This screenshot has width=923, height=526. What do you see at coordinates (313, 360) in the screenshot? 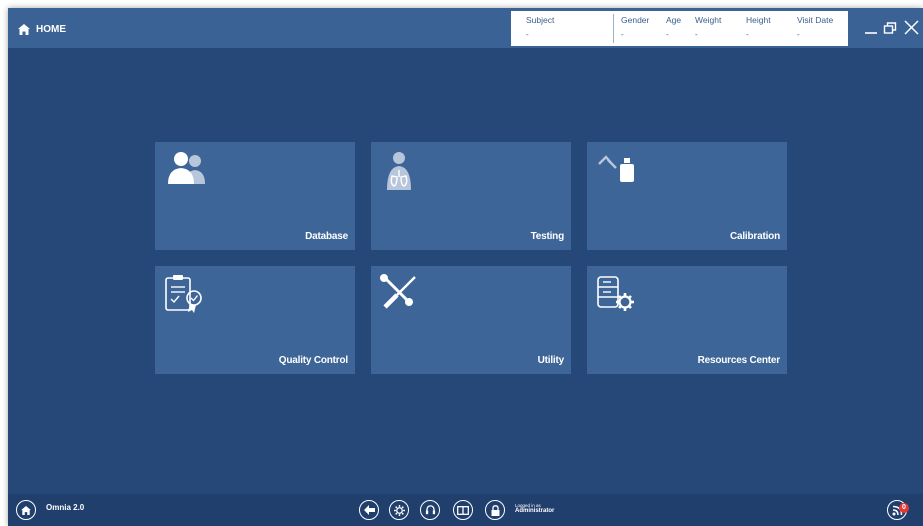
I see `tile-label: Quality Control` at bounding box center [313, 360].